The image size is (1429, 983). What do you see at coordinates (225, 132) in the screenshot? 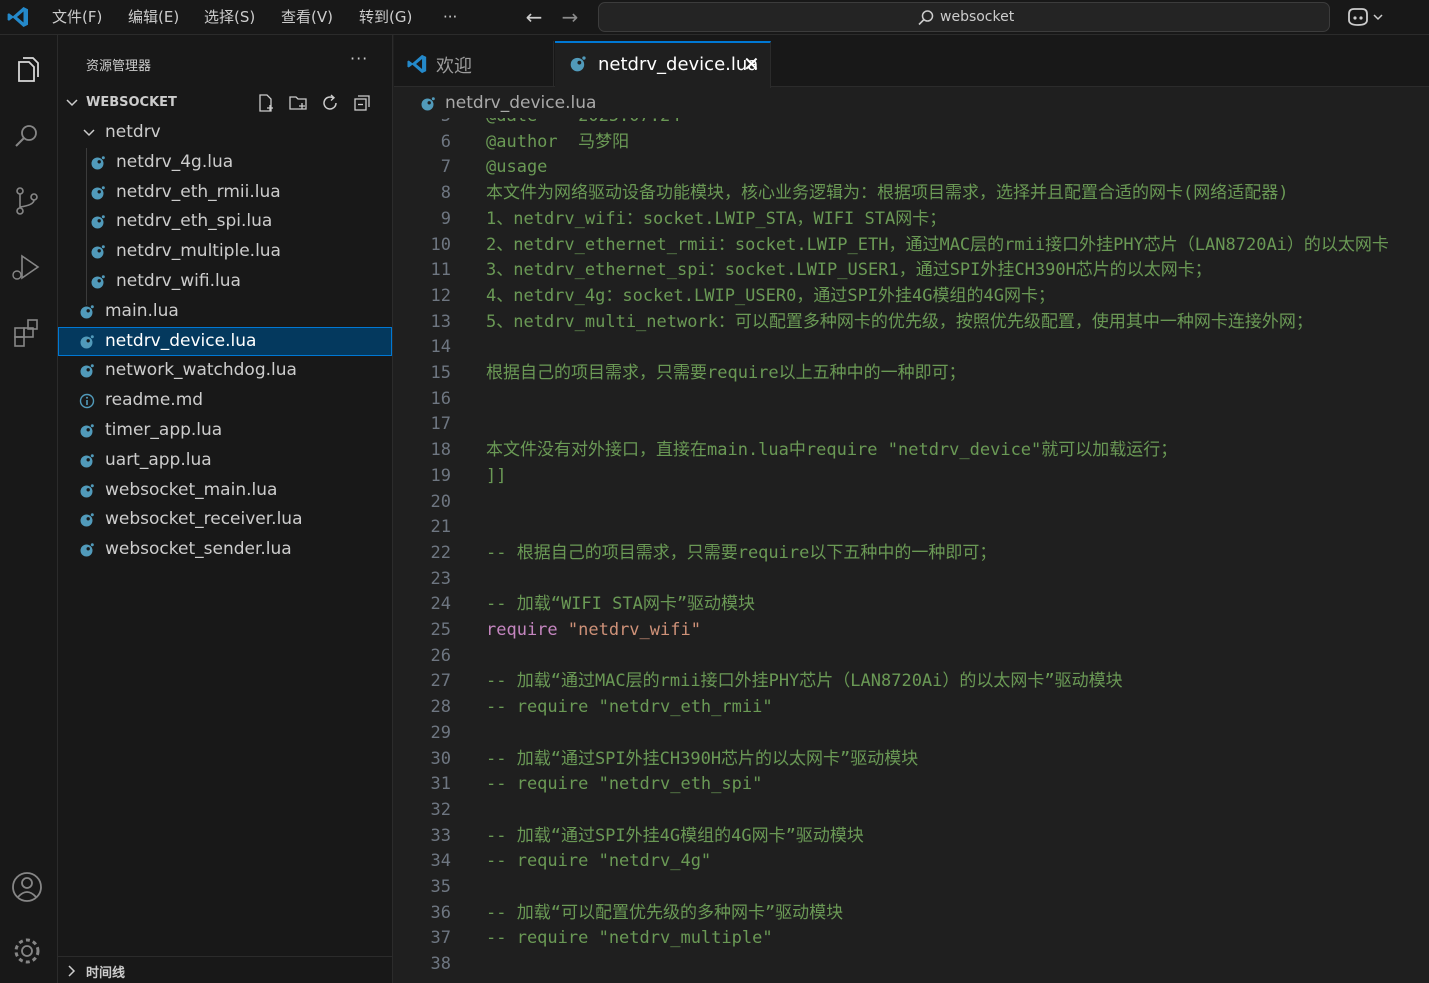
I see `folder-row: netdrv` at bounding box center [225, 132].